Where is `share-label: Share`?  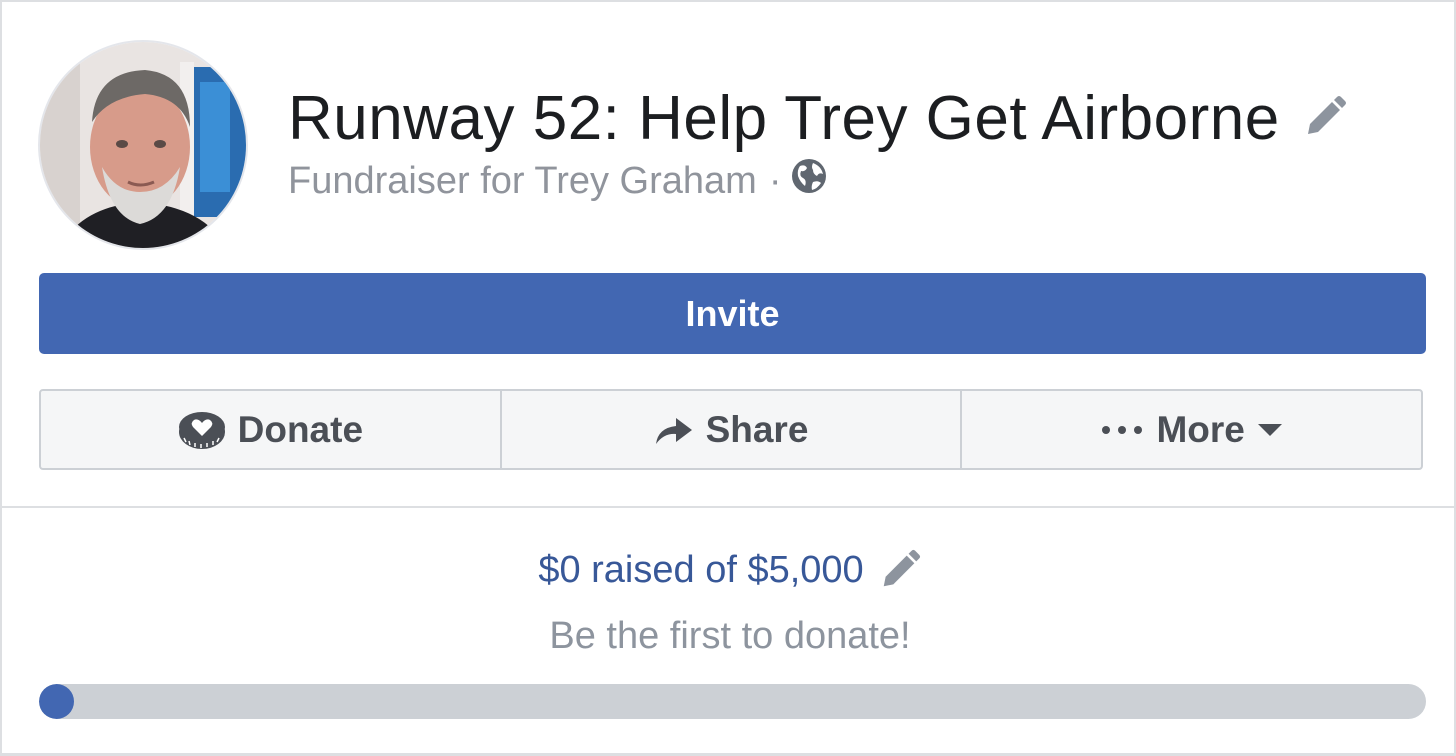 share-label: Share is located at coordinates (757, 429).